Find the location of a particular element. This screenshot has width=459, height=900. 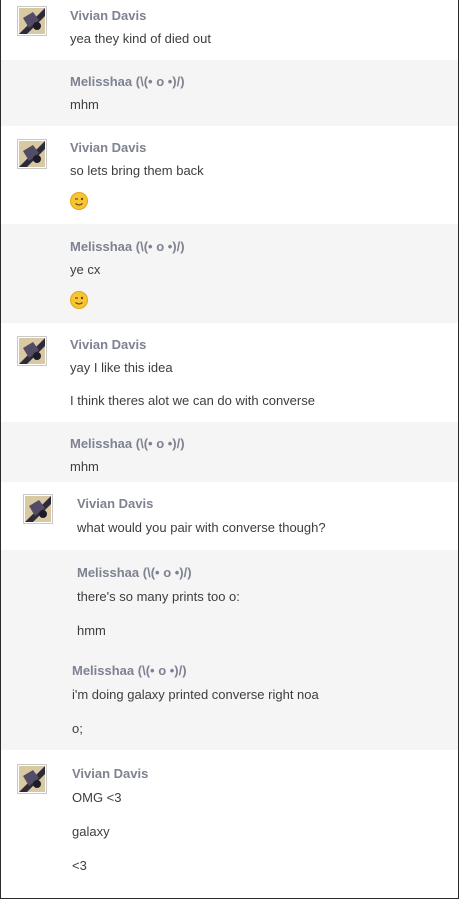

message-text: yay I like this idea is located at coordinates (121, 367).